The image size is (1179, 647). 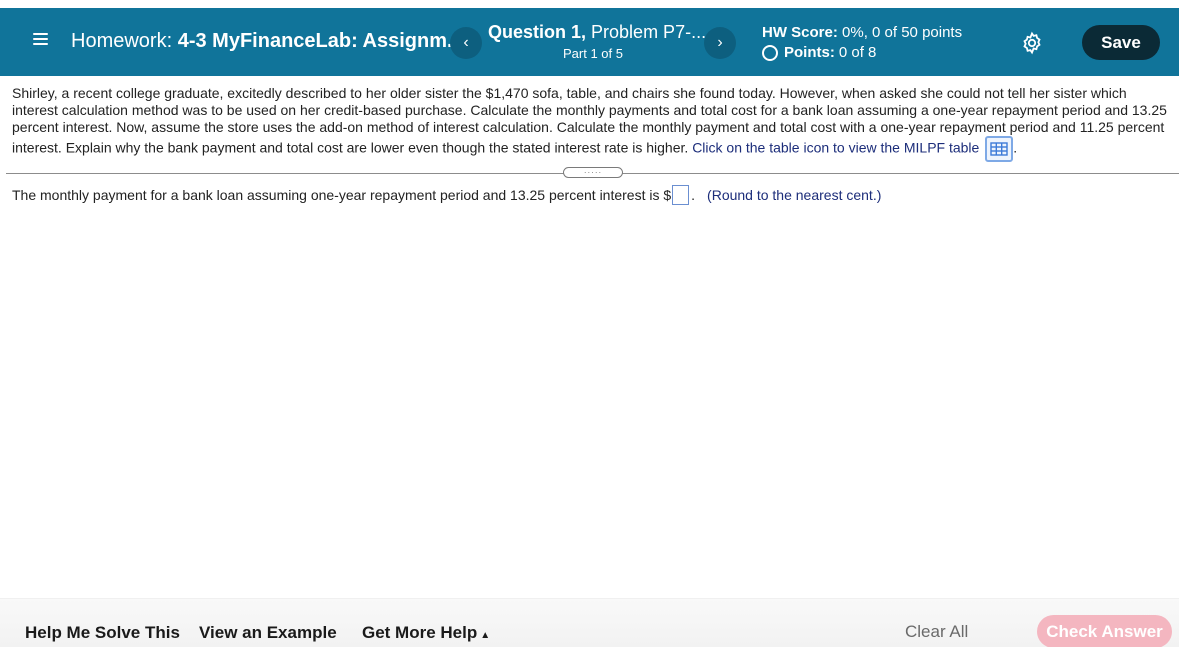 I want to click on chevron-left-icon: ‹, so click(x=466, y=42).